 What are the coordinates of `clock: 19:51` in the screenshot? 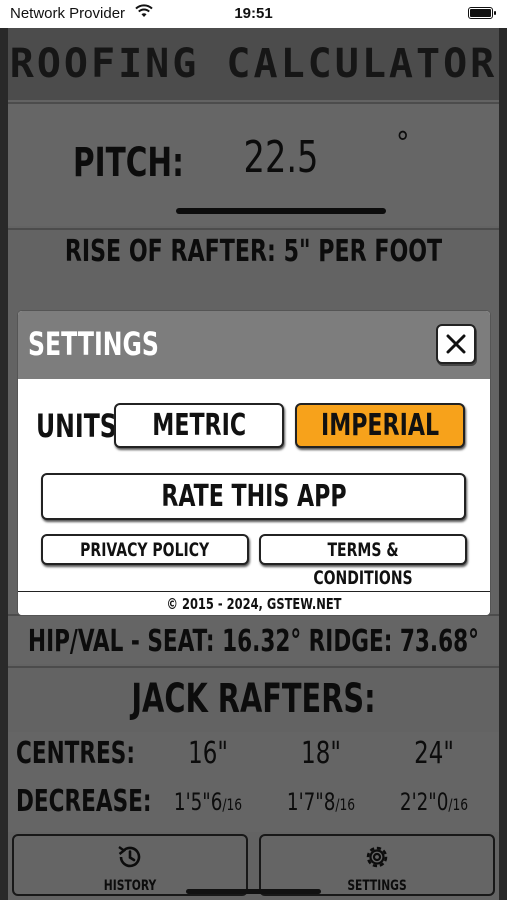 It's located at (253, 13).